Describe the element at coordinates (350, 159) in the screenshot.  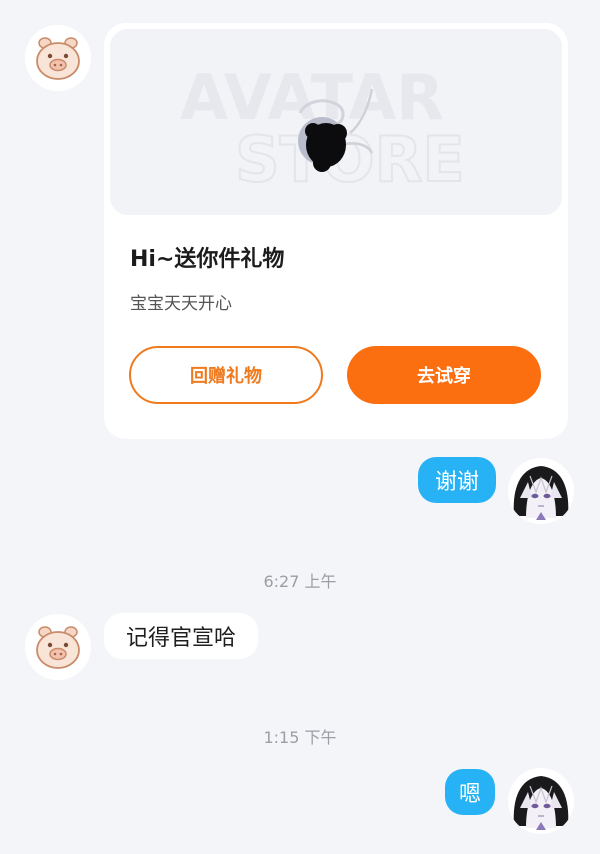
I see `watermark-store-text: STORE` at that location.